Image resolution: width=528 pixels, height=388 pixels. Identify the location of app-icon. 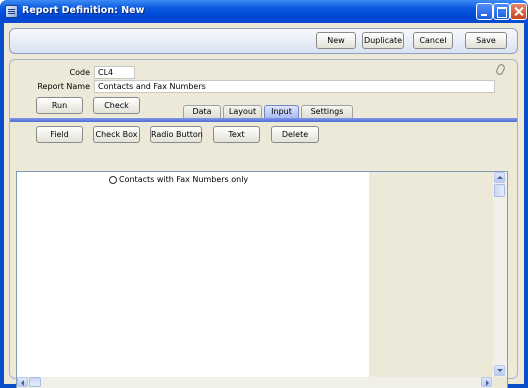
(11, 11).